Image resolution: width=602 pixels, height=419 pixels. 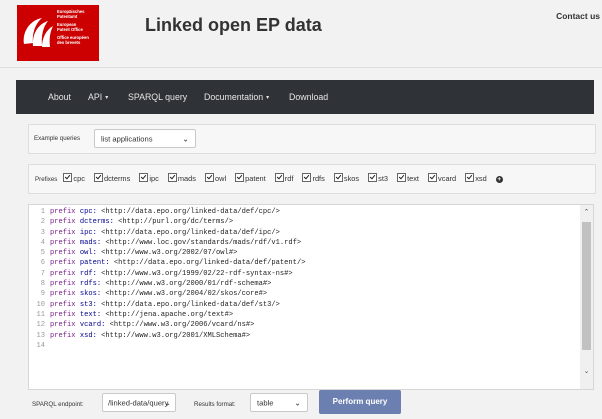 What do you see at coordinates (98, 97) in the screenshot?
I see `nav-api: API ▾` at bounding box center [98, 97].